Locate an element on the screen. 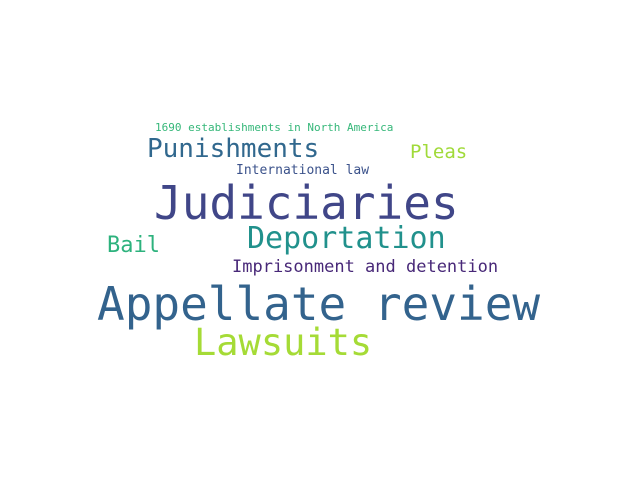  word-lawsuits: Lawsuits is located at coordinates (283, 342).